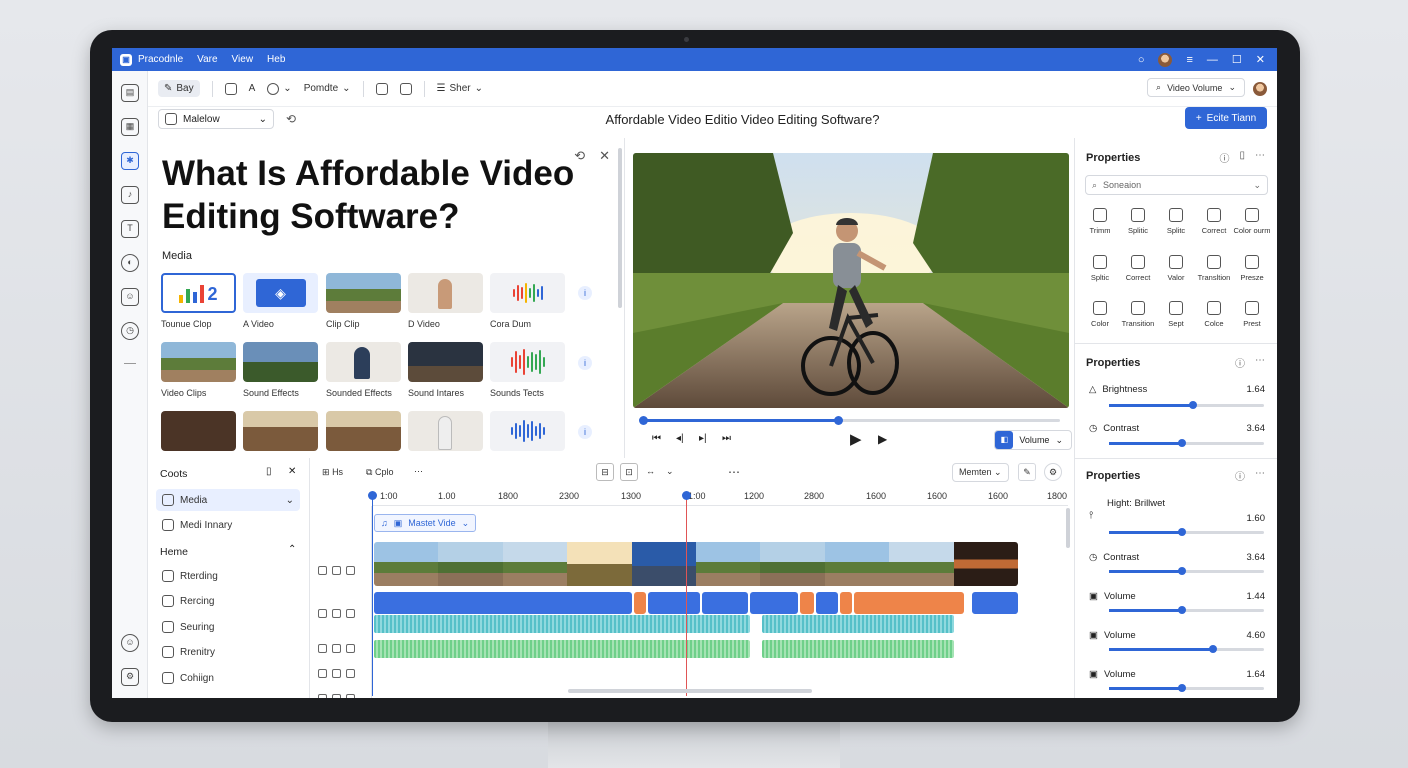 Image resolution: width=1408 pixels, height=768 pixels. What do you see at coordinates (1196, 87) in the screenshot?
I see `video-volume-select: ⌕ Video Volume ⌄` at bounding box center [1196, 87].